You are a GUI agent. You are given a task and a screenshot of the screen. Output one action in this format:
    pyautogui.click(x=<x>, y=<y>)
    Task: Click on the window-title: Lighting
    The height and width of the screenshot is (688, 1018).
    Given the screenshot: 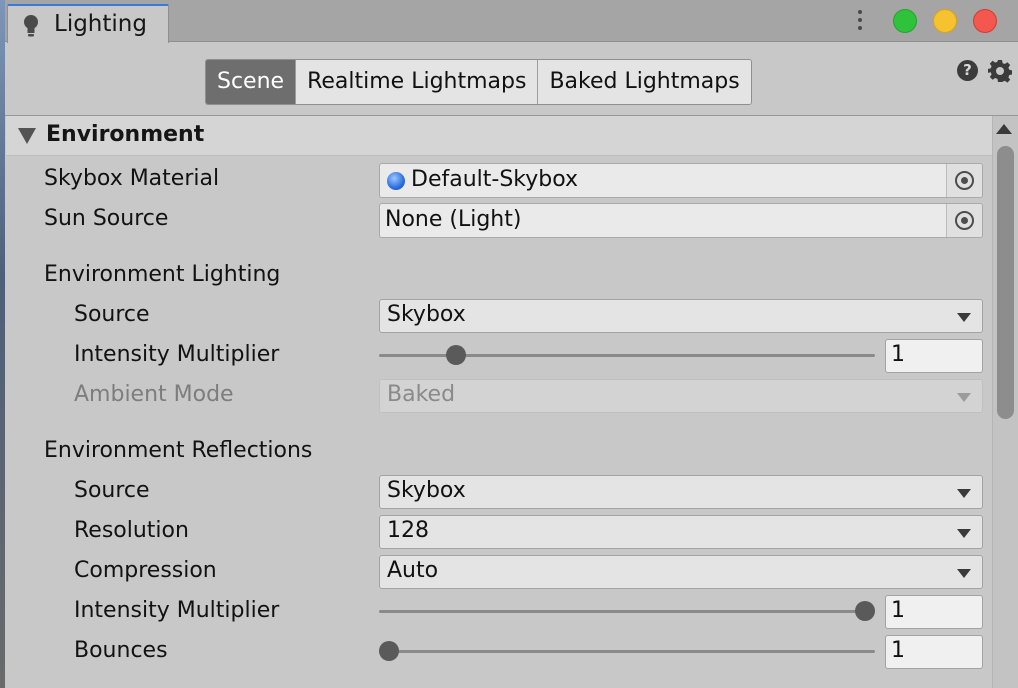 What is the action you would take?
    pyautogui.click(x=100, y=24)
    